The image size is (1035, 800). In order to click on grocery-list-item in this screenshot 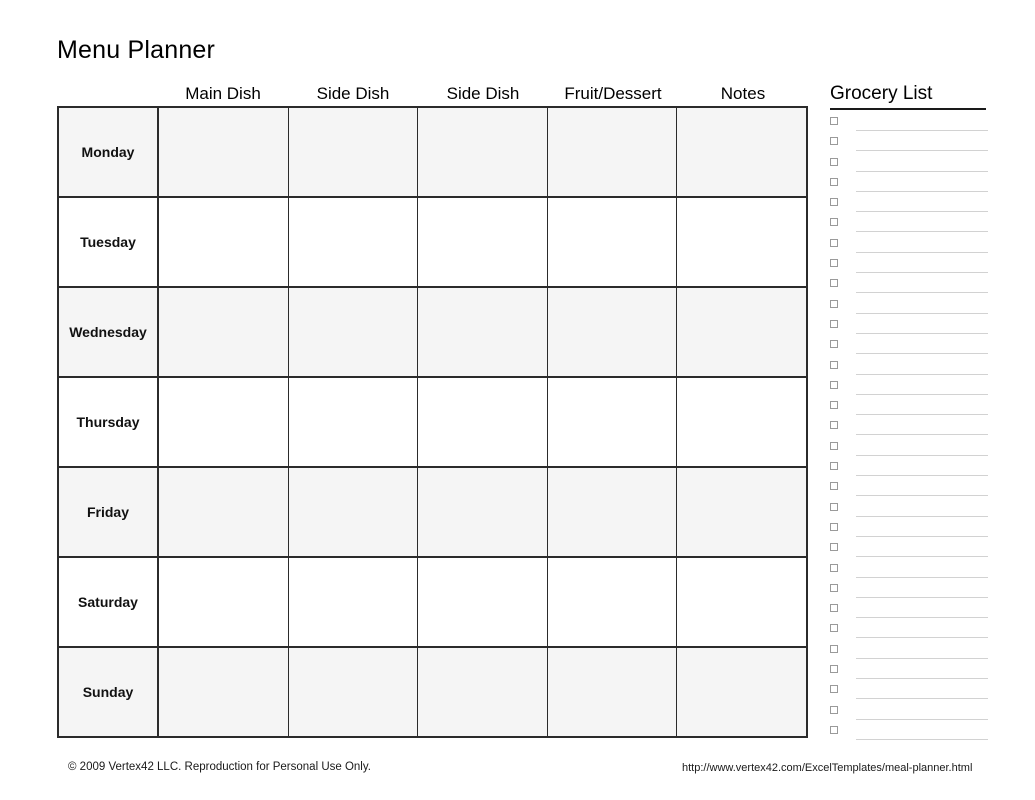, I will do `click(909, 409)`.